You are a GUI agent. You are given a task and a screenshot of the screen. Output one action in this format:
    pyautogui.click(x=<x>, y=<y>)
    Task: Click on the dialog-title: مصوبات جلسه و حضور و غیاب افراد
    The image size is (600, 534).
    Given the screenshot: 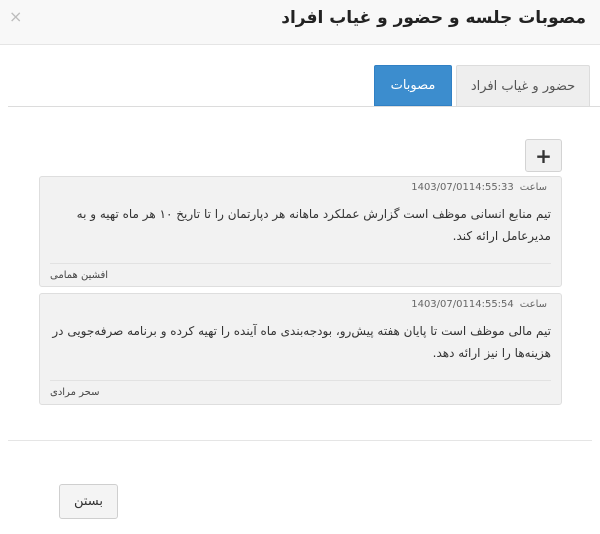 What is the action you would take?
    pyautogui.click(x=433, y=18)
    